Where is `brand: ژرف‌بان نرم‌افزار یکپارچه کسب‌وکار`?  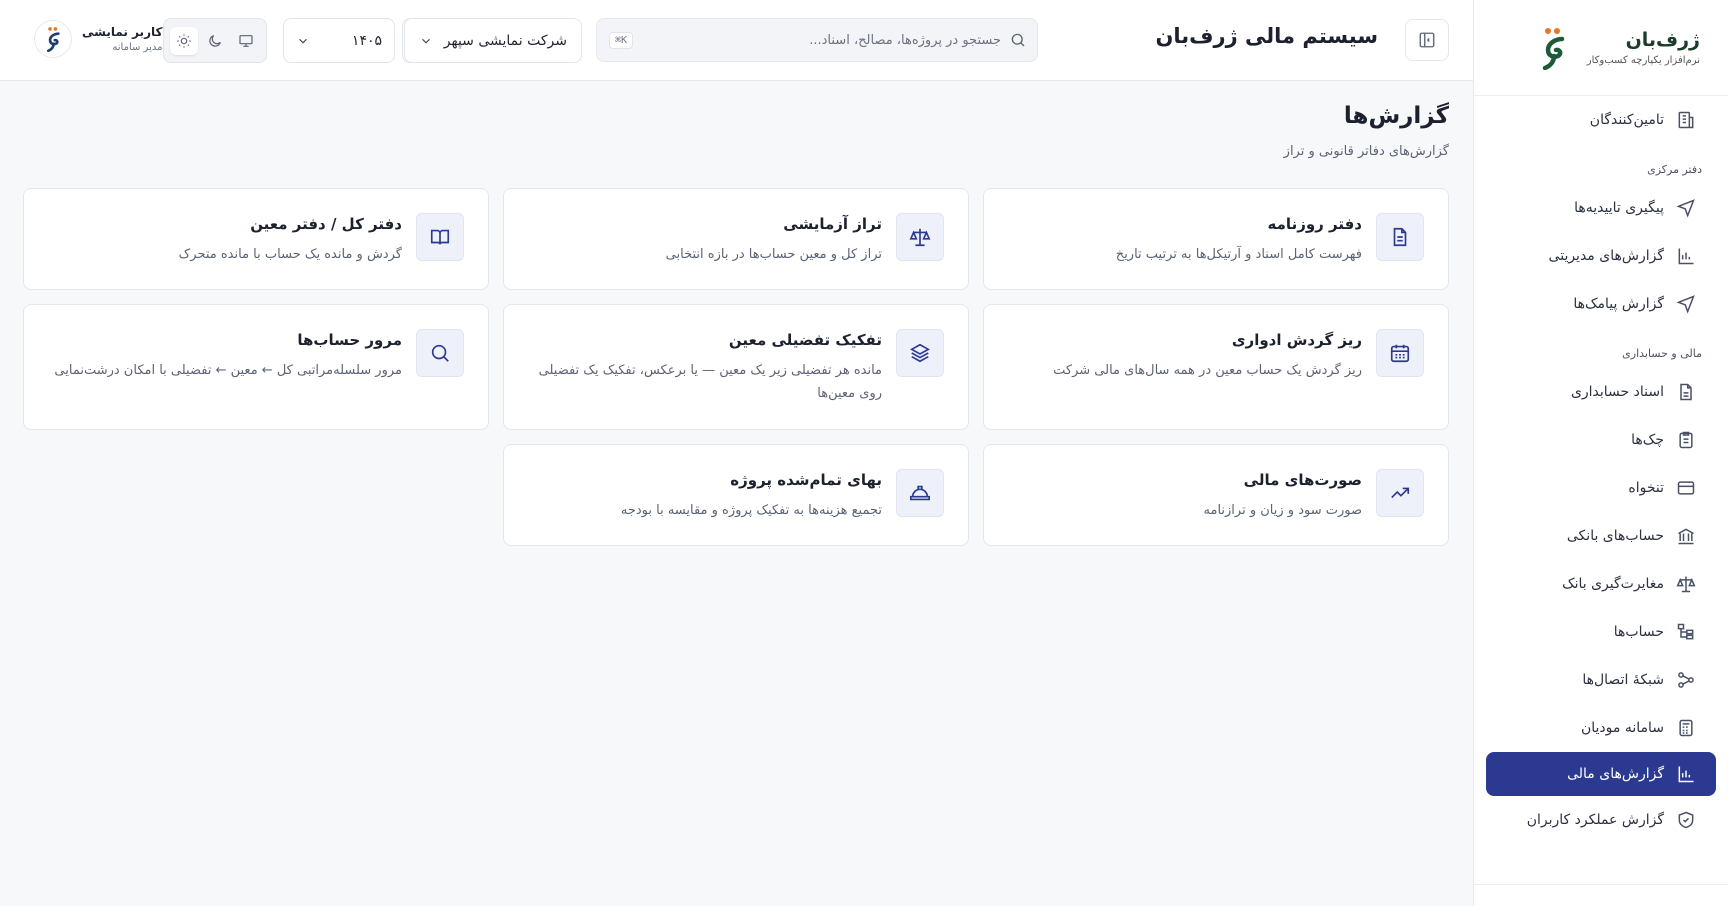 brand: ژرف‌بان نرم‌افزار یکپارچه کسب‌وکار is located at coordinates (1601, 48).